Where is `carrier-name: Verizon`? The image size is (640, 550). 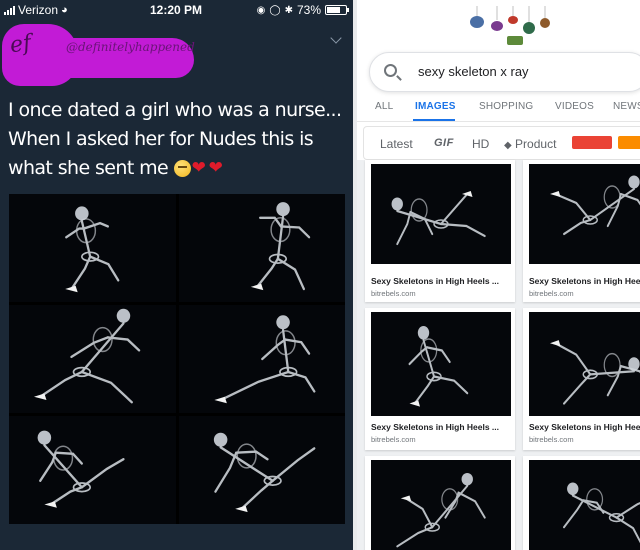
carrier-name: Verizon is located at coordinates (38, 10).